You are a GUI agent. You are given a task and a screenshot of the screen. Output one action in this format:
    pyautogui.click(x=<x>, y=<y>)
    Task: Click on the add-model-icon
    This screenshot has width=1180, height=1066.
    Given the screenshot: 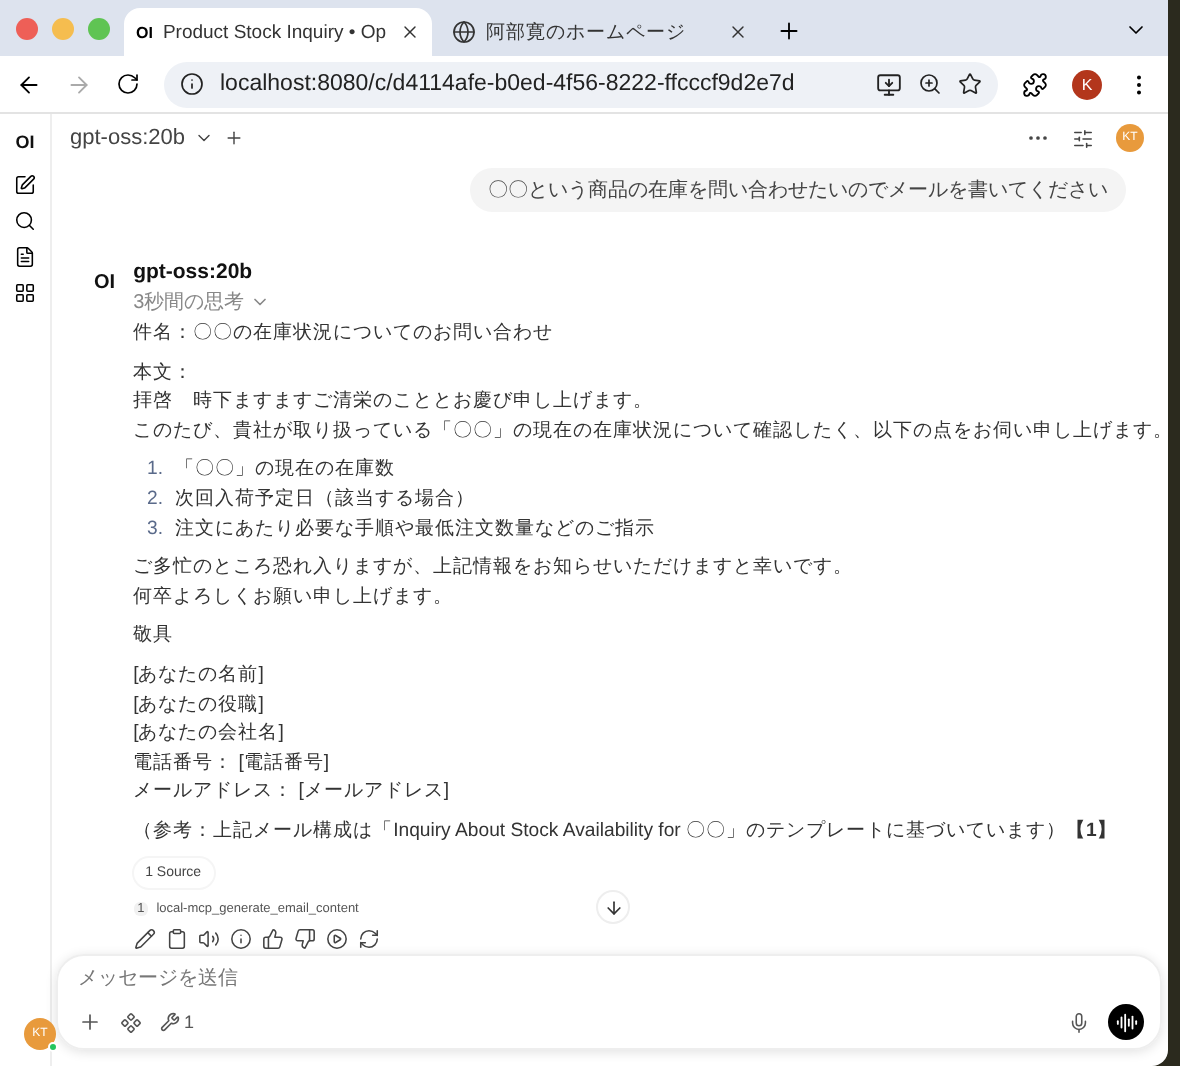 What is the action you would take?
    pyautogui.click(x=234, y=138)
    